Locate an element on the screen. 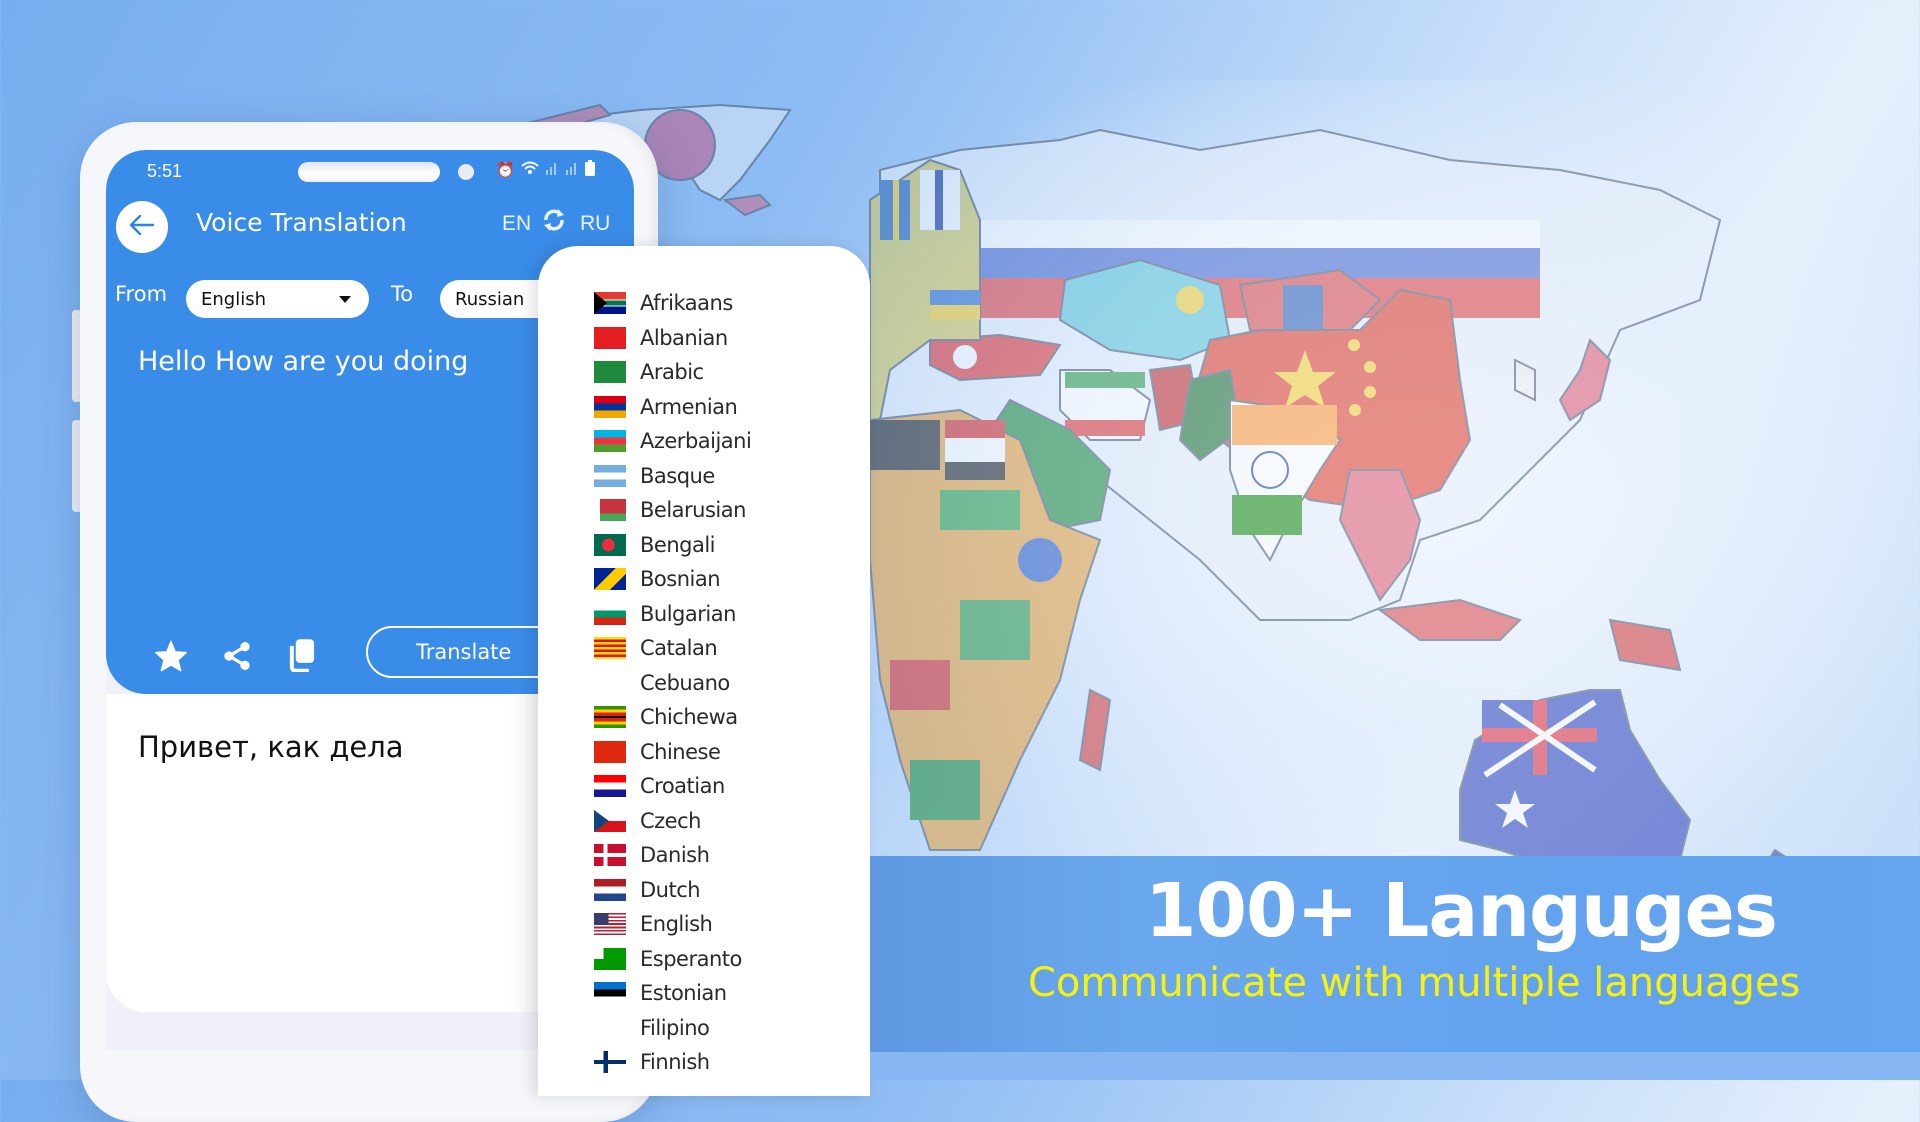  language-option: Belarusian is located at coordinates (672, 510).